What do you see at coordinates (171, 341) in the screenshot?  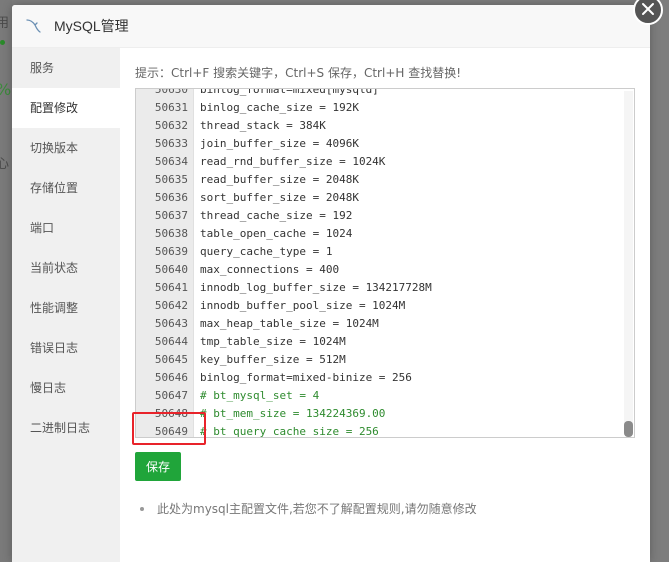 I see `line-number: 50644` at bounding box center [171, 341].